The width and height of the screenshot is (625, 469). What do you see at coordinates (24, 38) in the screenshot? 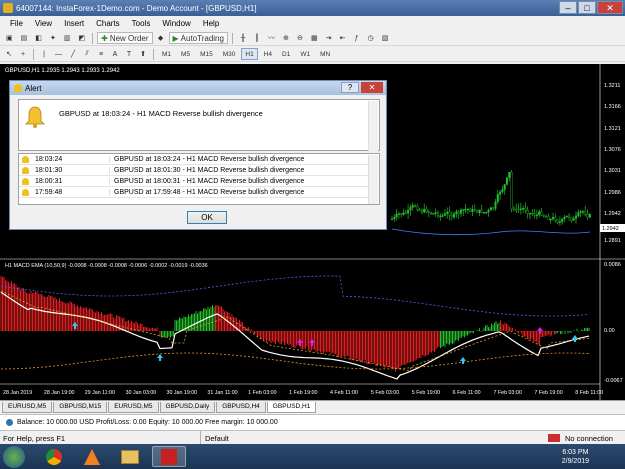
I see `profiles-icon: ▤` at bounding box center [24, 38].